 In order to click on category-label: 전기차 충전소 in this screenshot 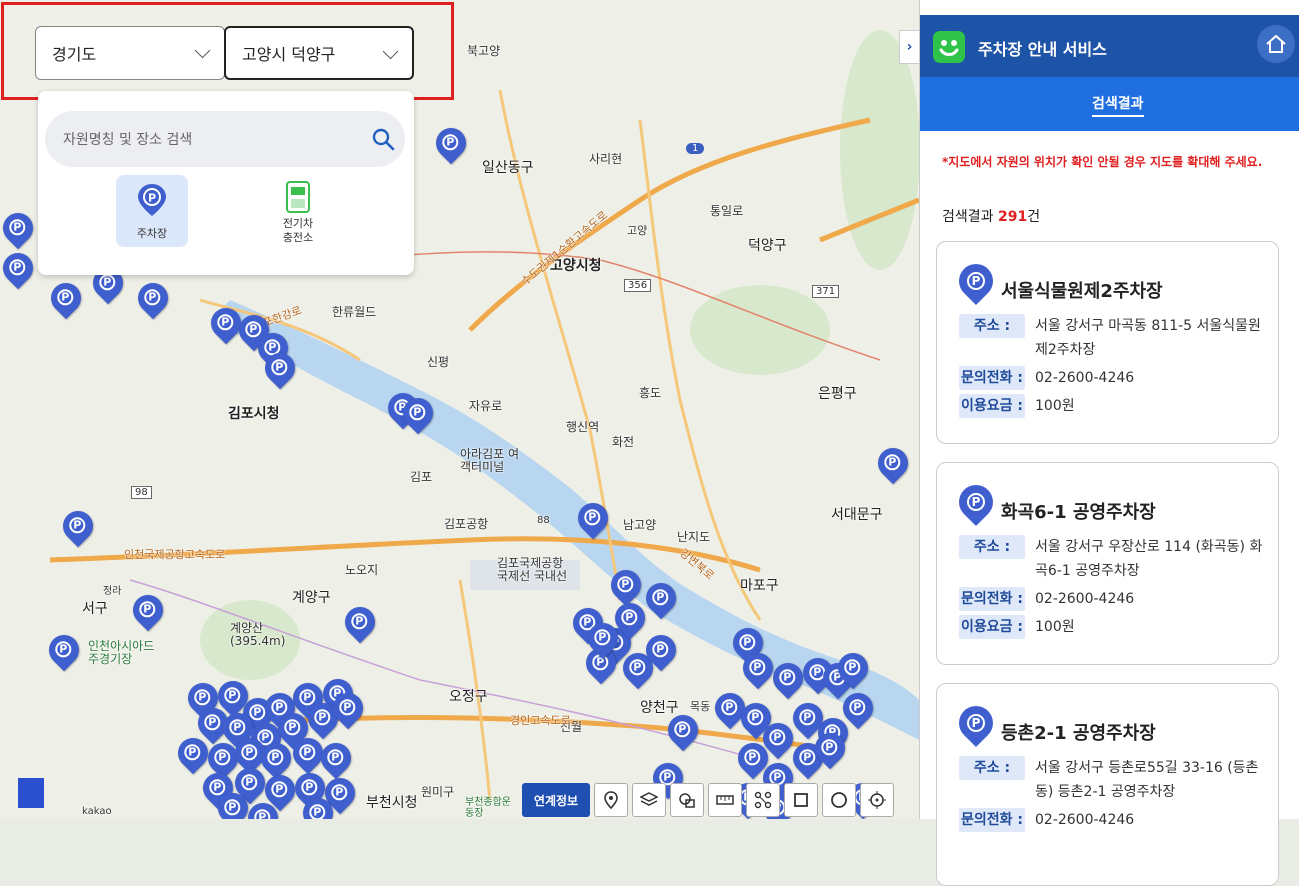, I will do `click(298, 230)`.